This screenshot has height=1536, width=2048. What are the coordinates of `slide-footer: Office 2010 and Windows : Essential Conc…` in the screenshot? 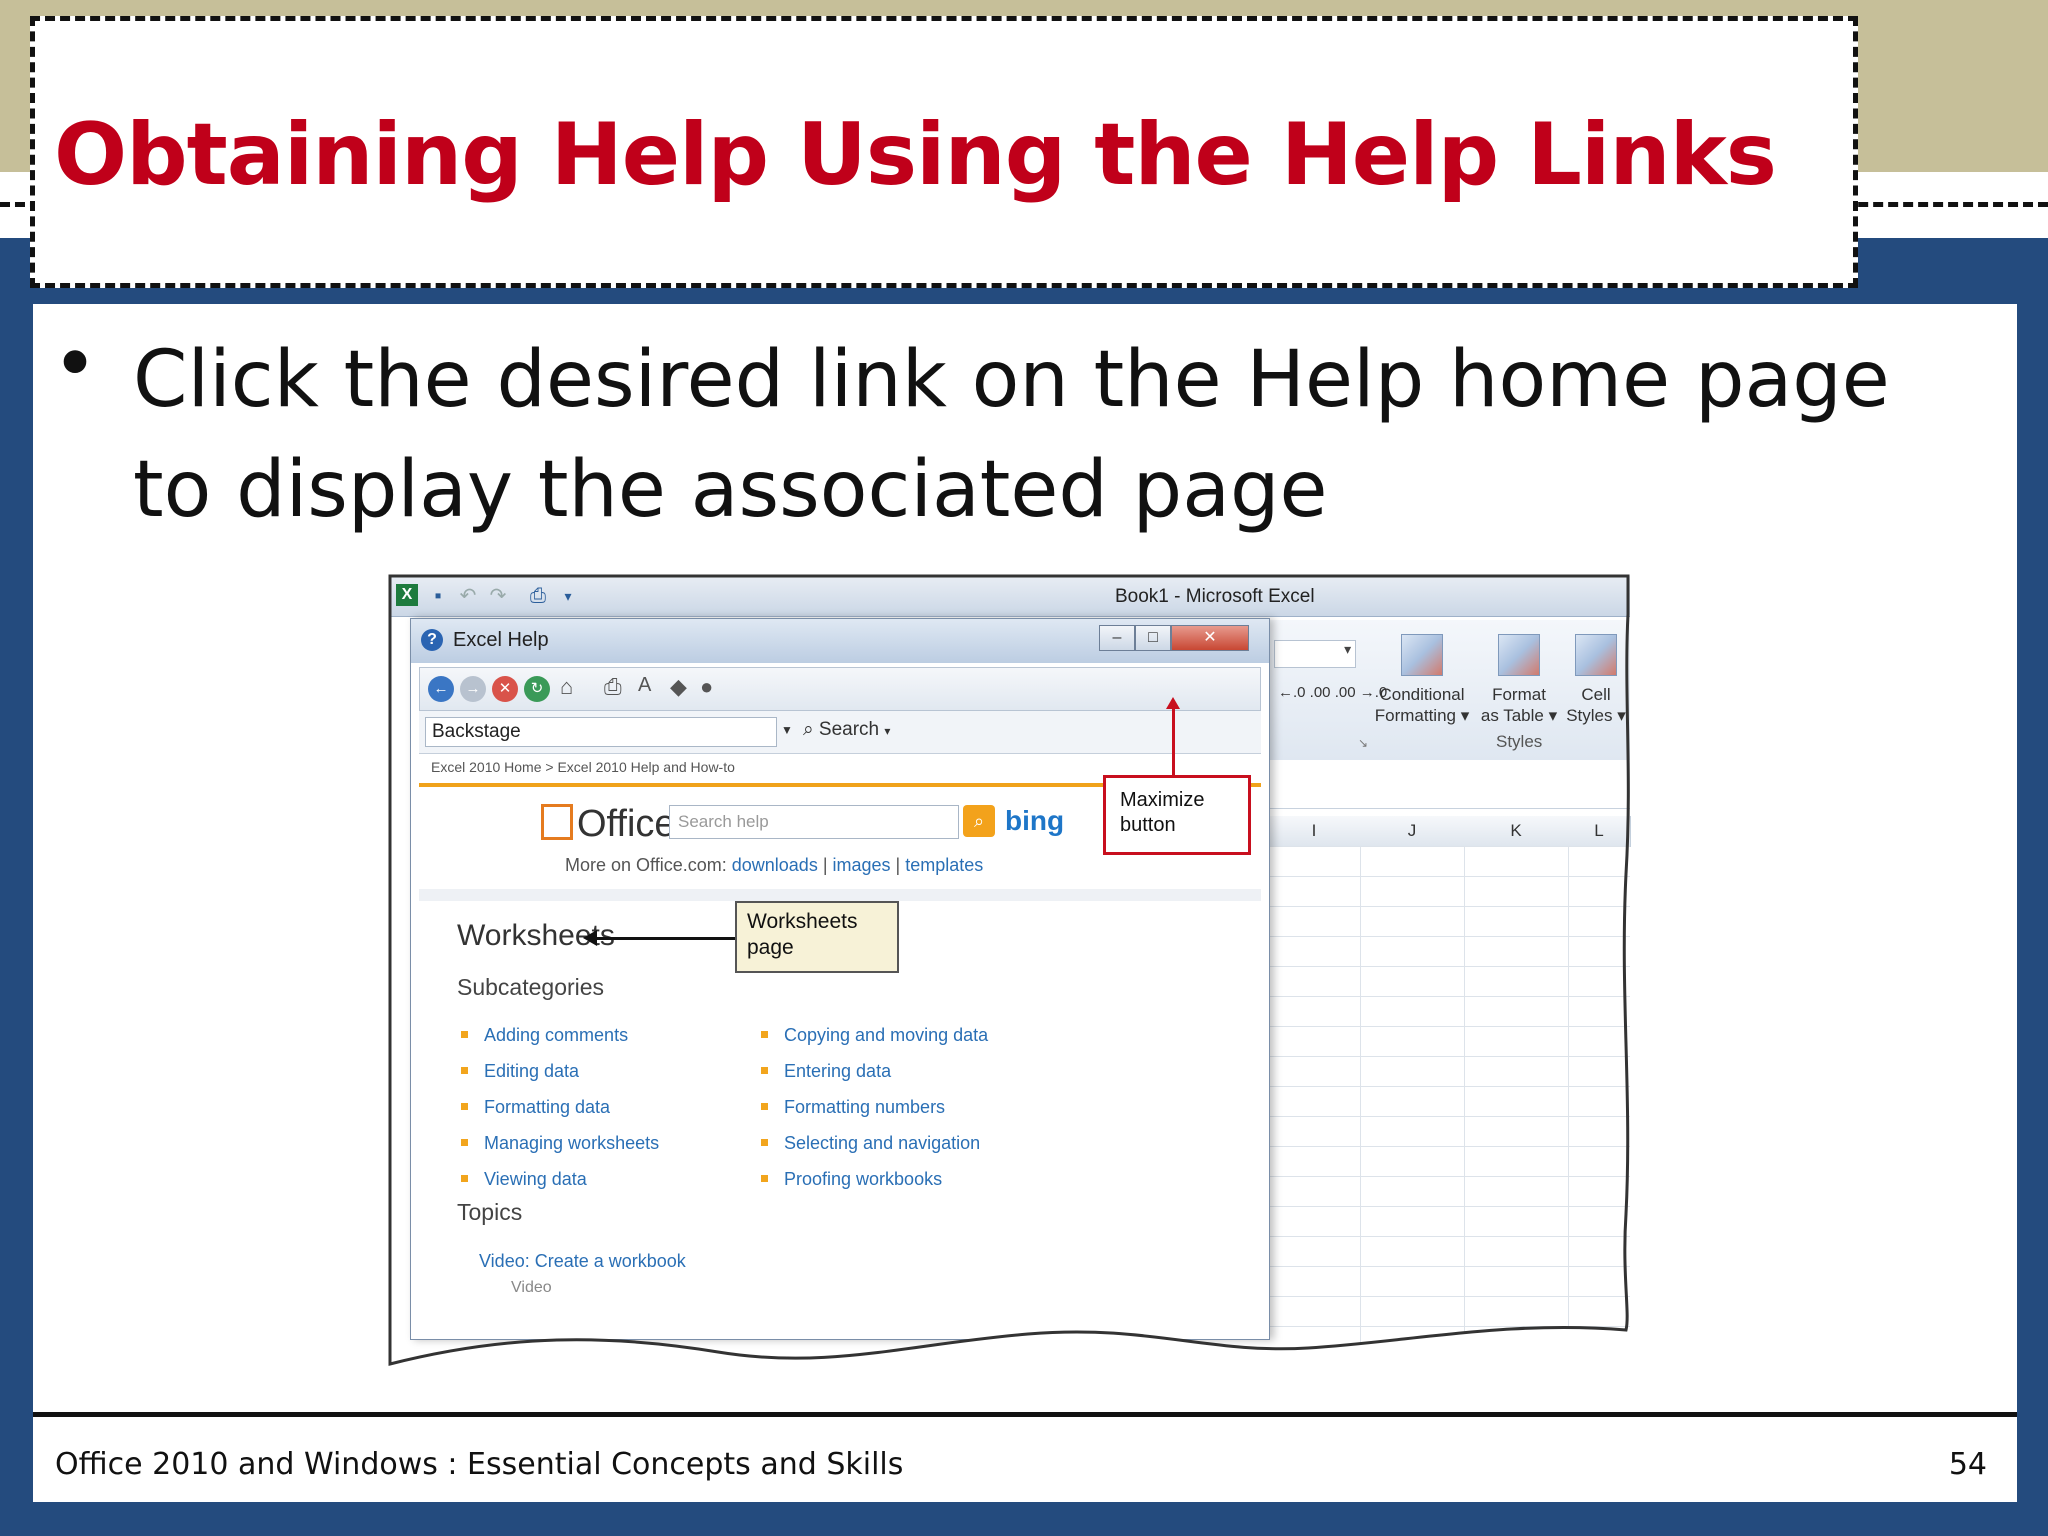 It's located at (1025, 1457).